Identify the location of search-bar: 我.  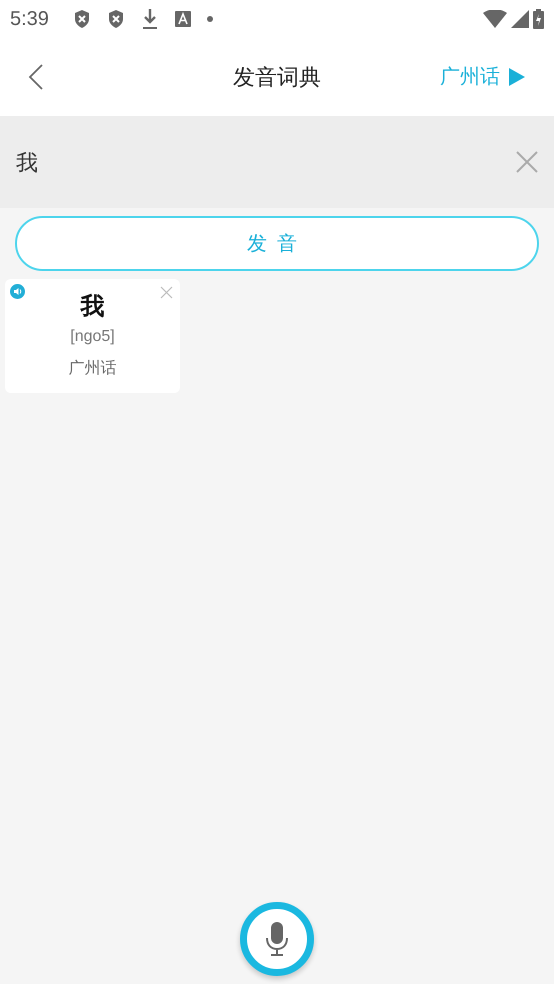
(277, 162).